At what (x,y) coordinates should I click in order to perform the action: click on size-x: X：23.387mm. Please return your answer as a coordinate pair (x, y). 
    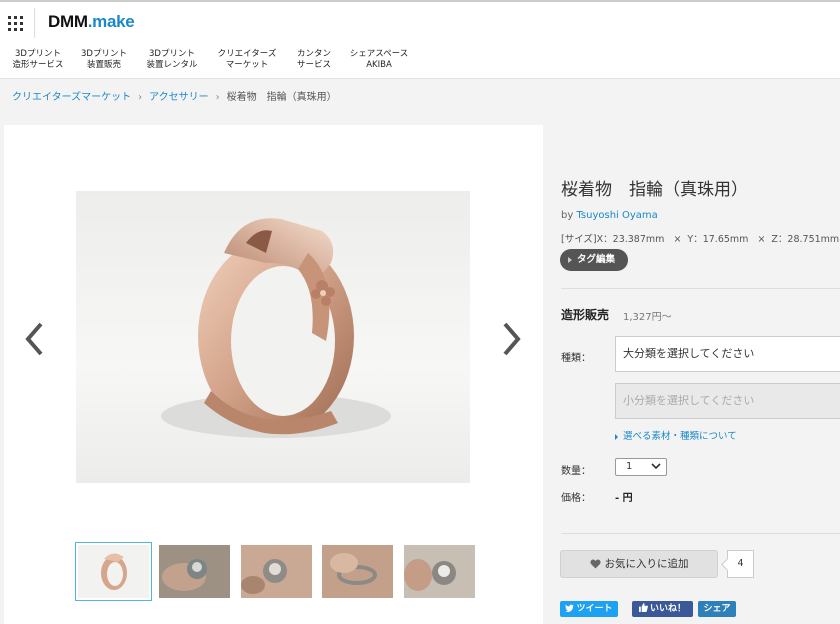
    Looking at the image, I should click on (630, 239).